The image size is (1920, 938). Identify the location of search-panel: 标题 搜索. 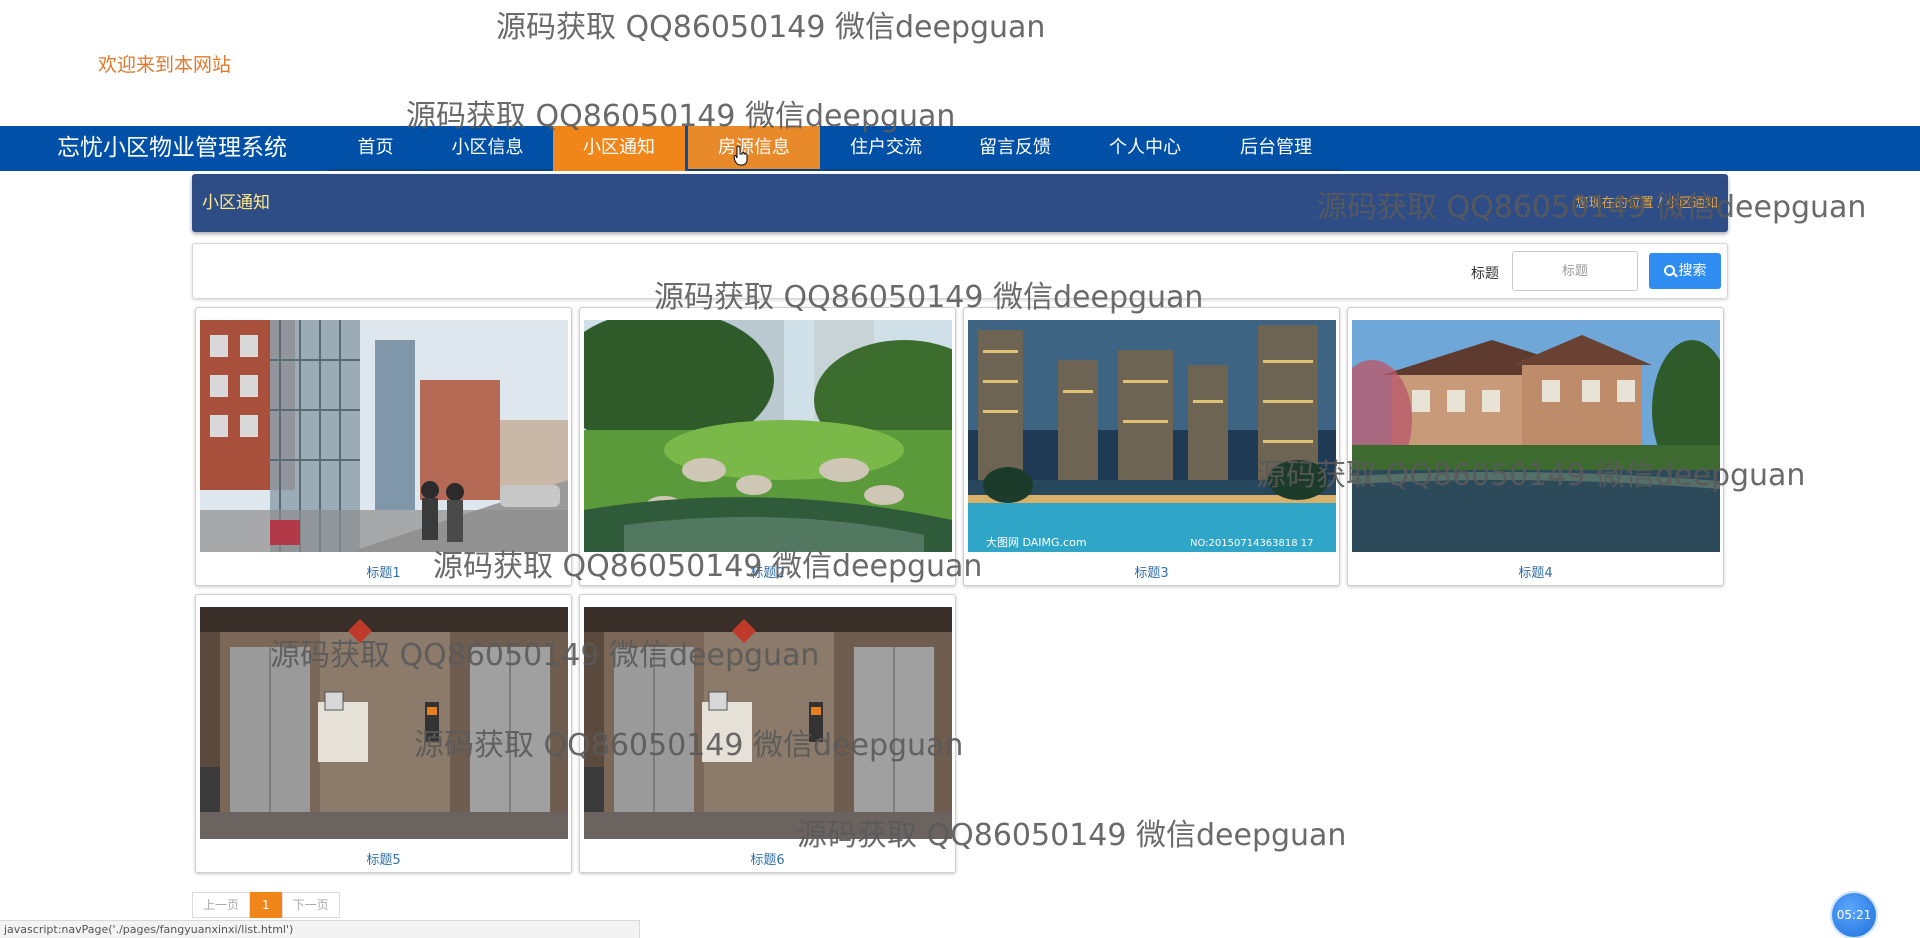
(960, 271).